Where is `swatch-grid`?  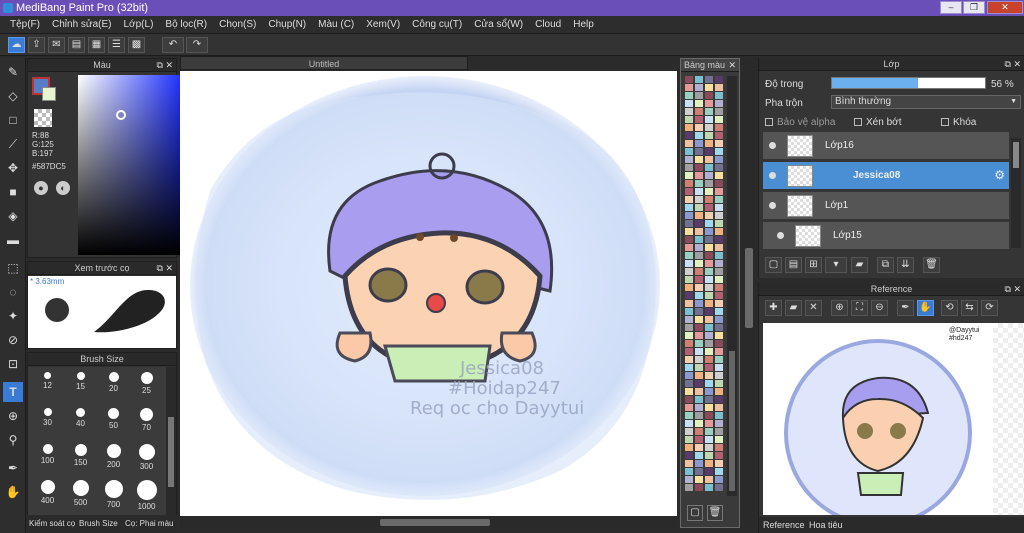 swatch-grid is located at coordinates (705, 286).